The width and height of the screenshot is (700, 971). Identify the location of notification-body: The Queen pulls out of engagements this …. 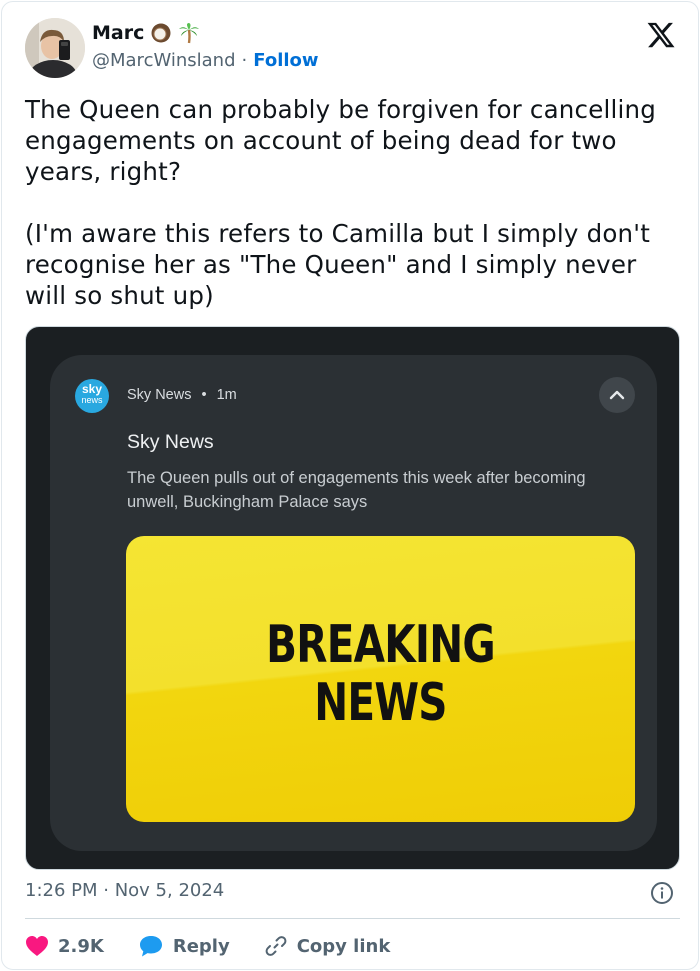
(356, 490).